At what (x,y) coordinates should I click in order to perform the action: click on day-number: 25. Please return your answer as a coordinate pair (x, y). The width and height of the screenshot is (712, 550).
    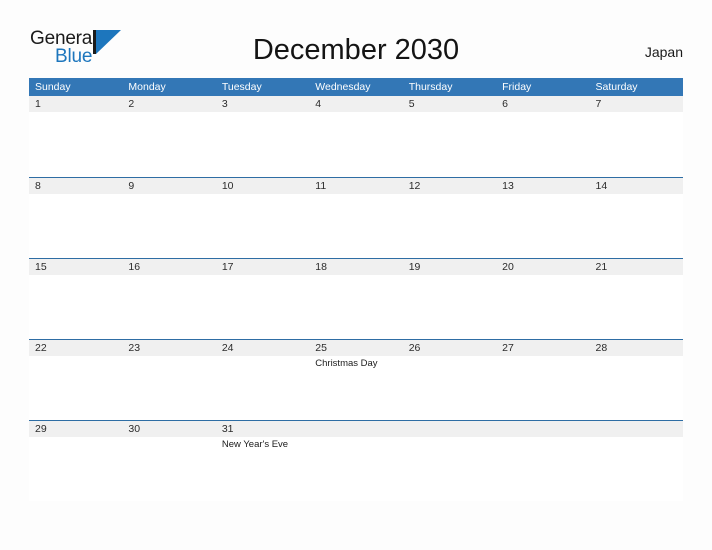
    Looking at the image, I should click on (321, 348).